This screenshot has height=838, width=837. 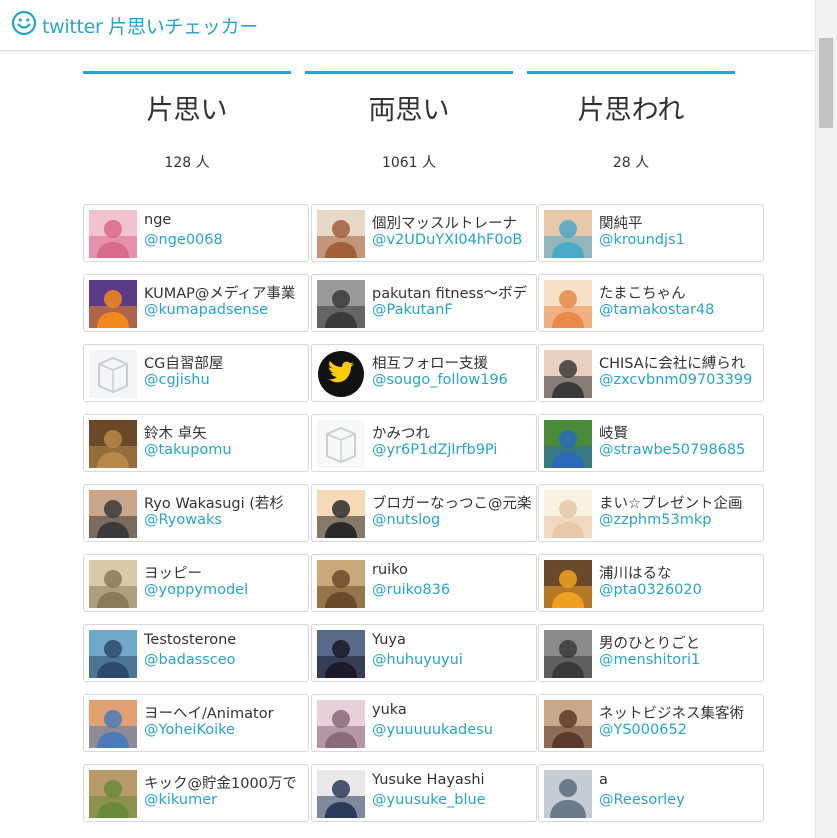 I want to click on user-handle-link: @ruiko836, so click(x=453, y=590).